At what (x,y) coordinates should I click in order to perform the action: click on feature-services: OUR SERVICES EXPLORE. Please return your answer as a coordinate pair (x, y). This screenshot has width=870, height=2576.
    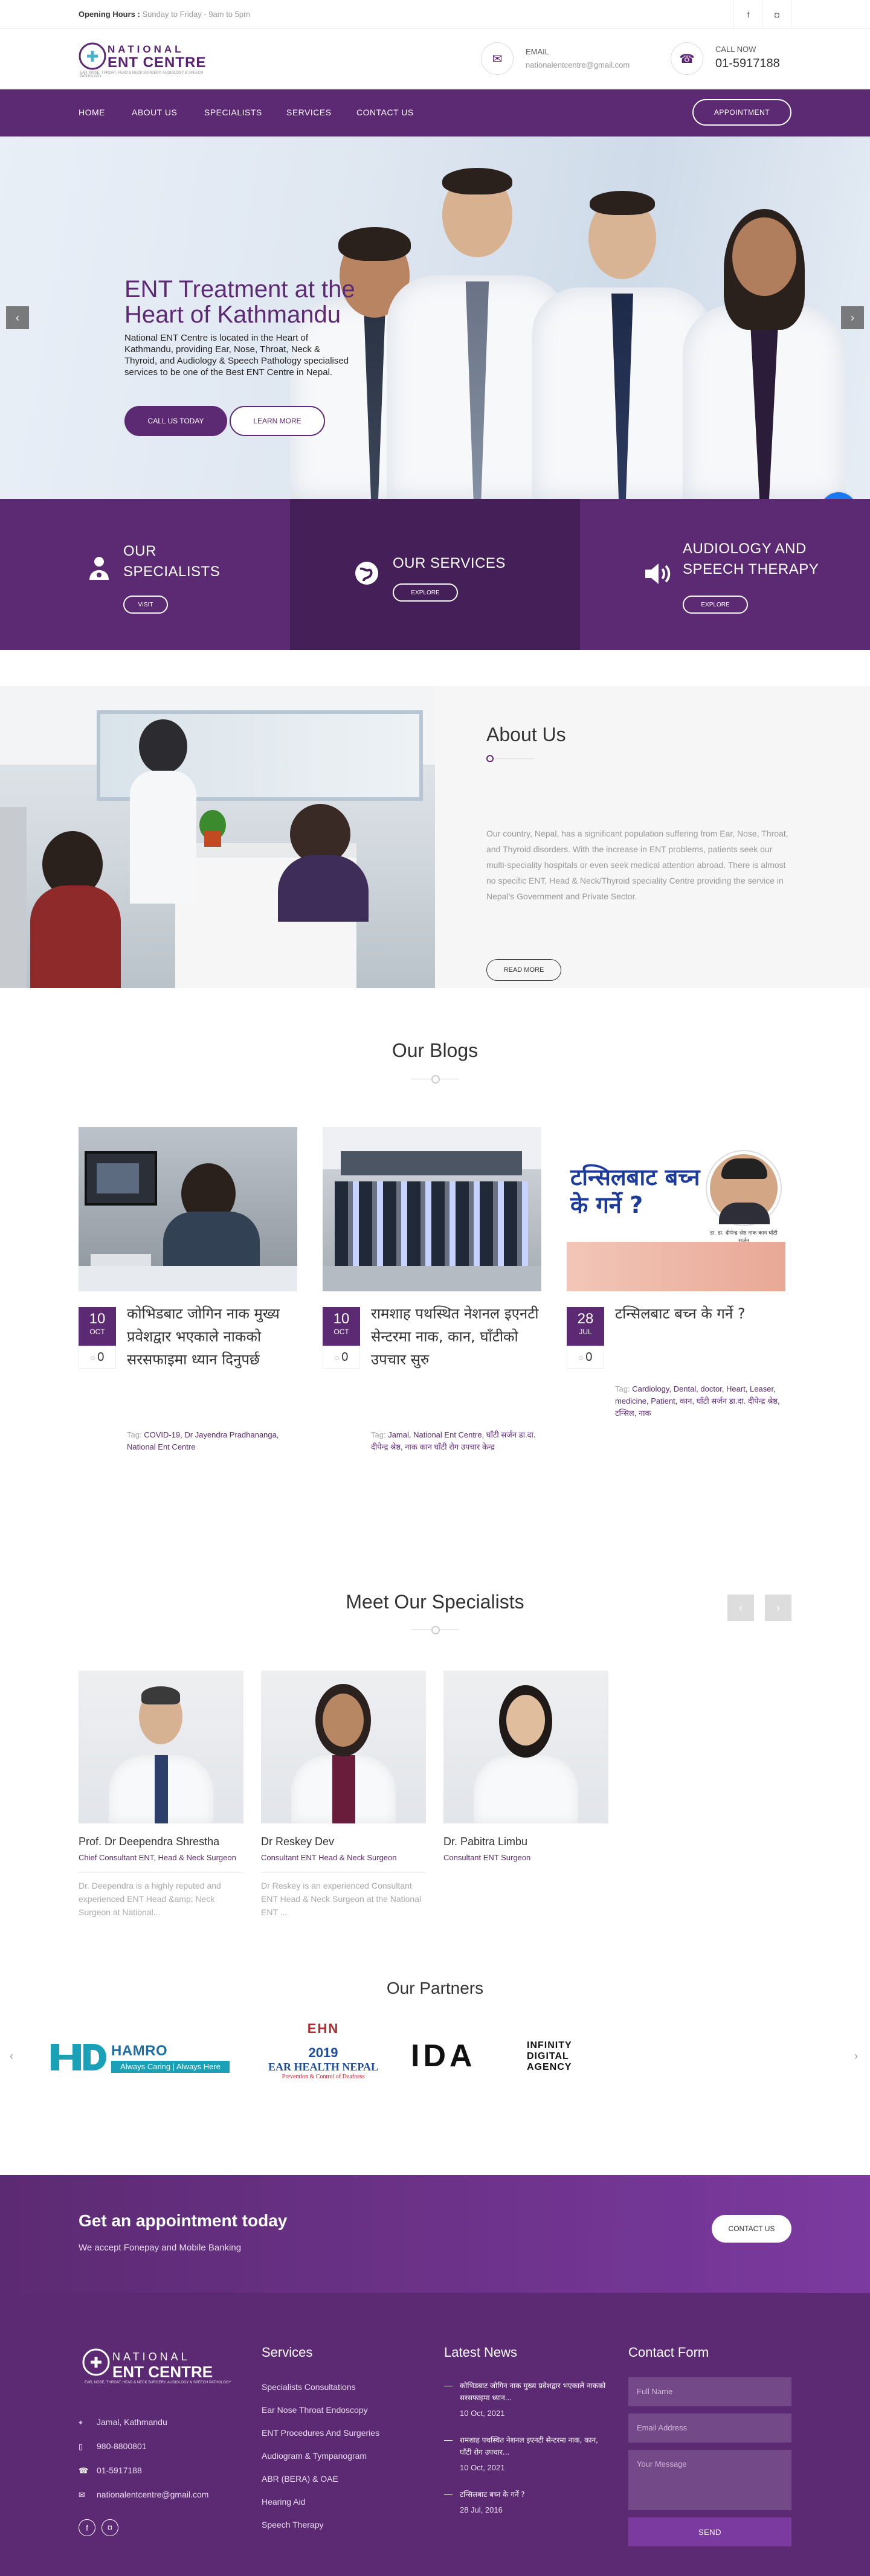
    Looking at the image, I should click on (435, 574).